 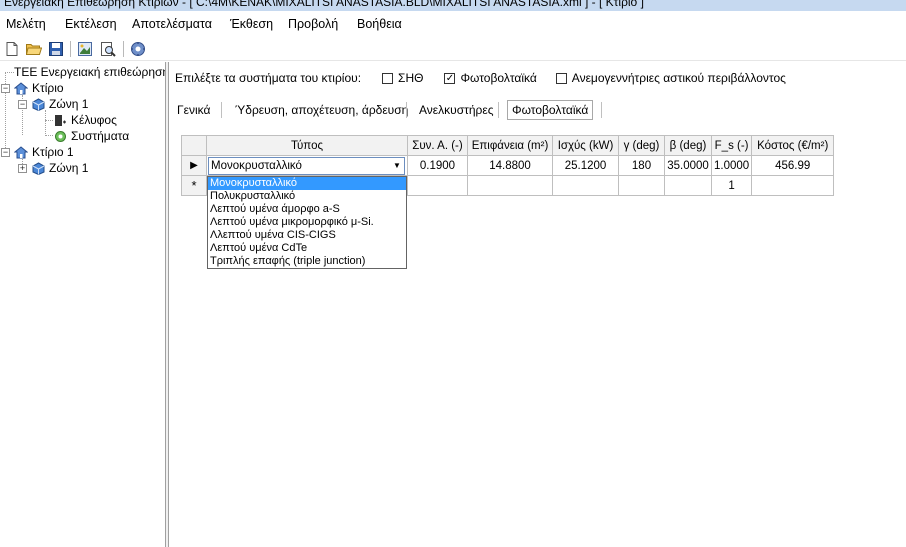 What do you see at coordinates (793, 145) in the screenshot?
I see `column-header-cost: Κόστος (€/m²)` at bounding box center [793, 145].